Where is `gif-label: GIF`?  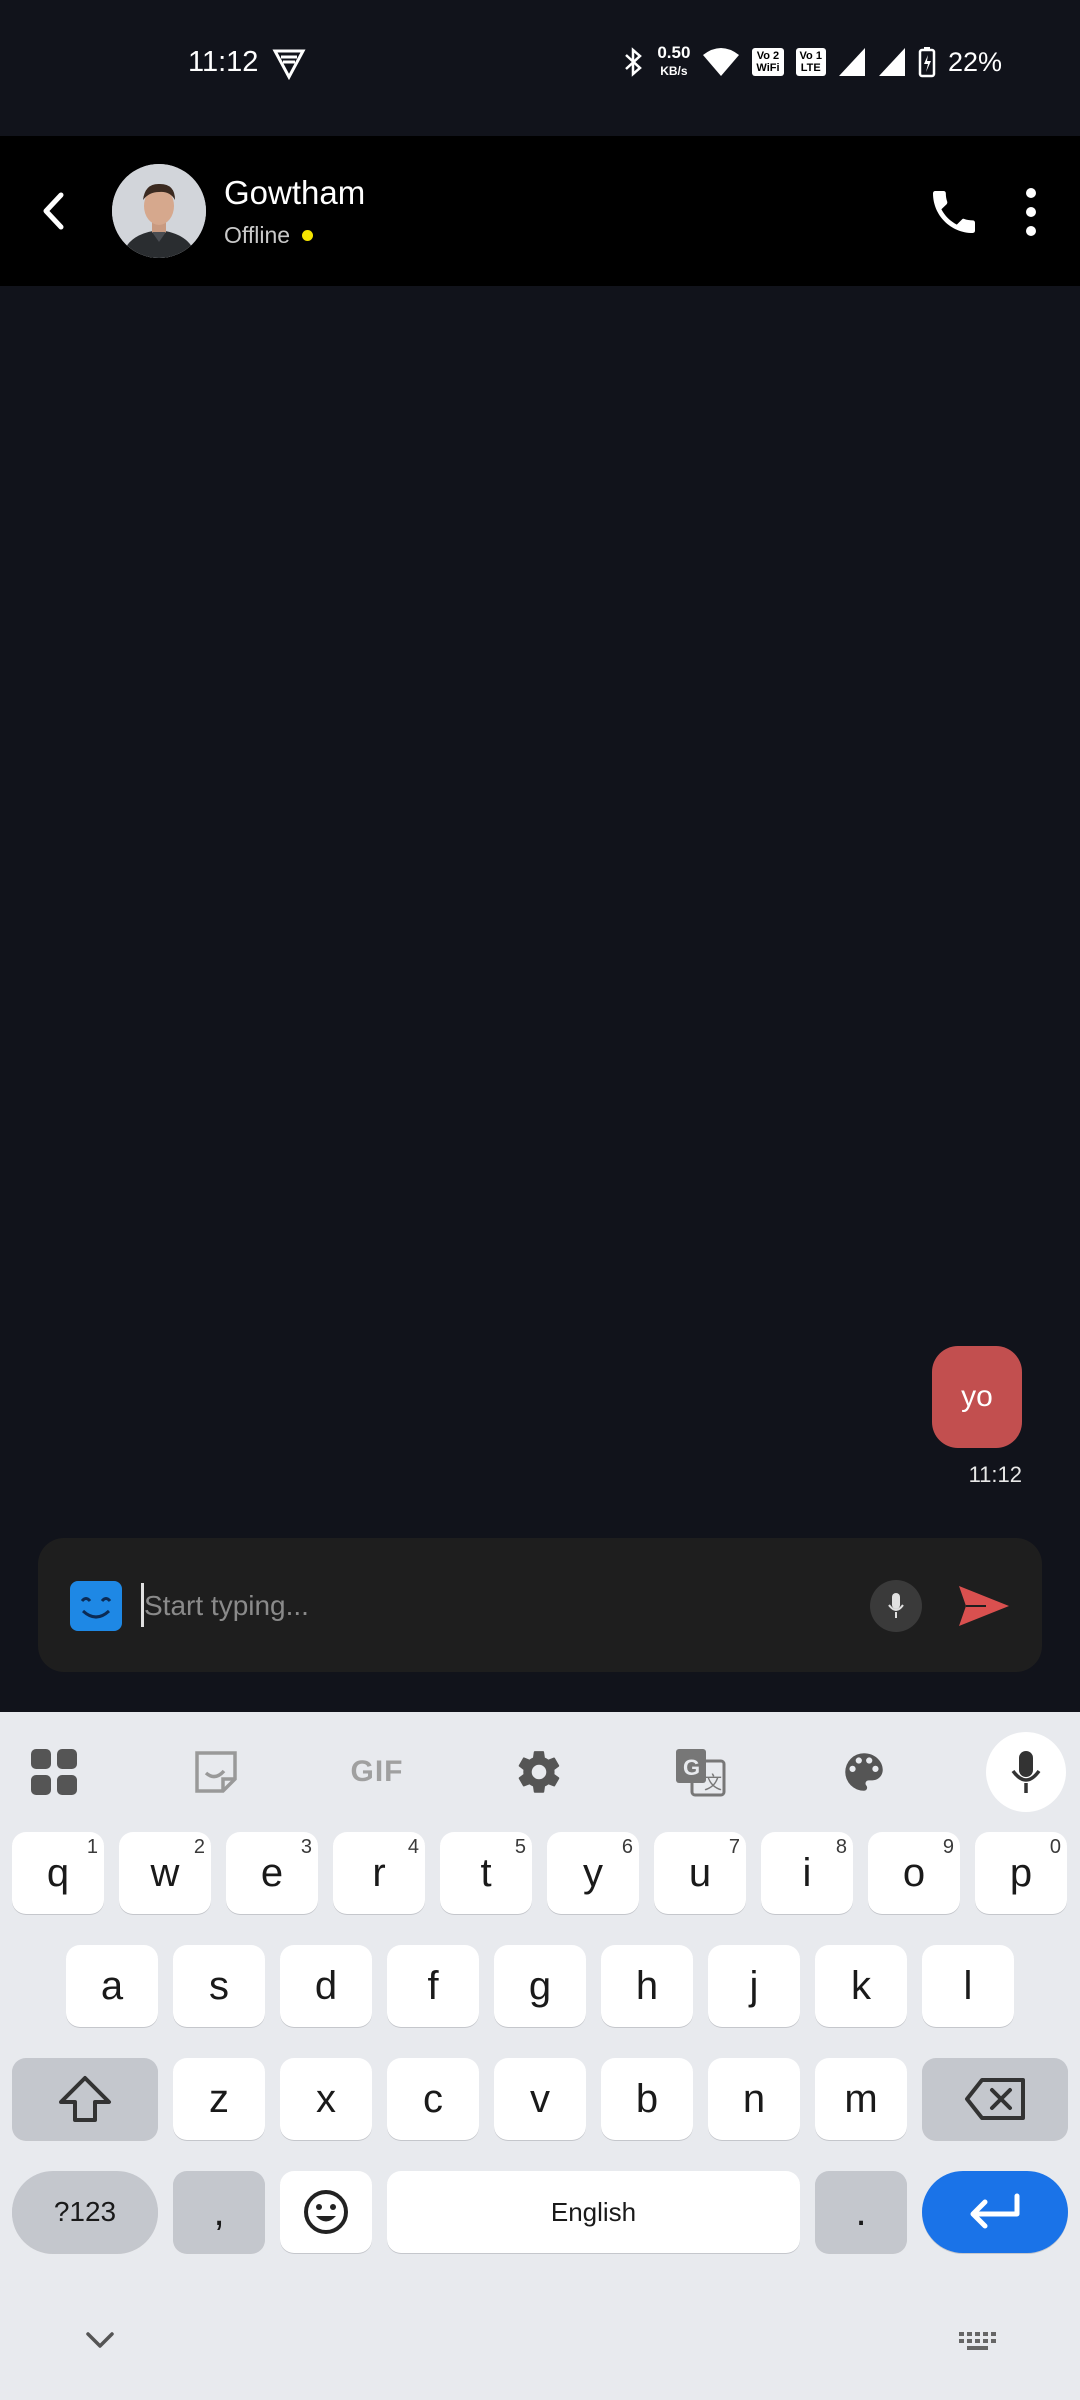
gif-label: GIF is located at coordinates (377, 1771).